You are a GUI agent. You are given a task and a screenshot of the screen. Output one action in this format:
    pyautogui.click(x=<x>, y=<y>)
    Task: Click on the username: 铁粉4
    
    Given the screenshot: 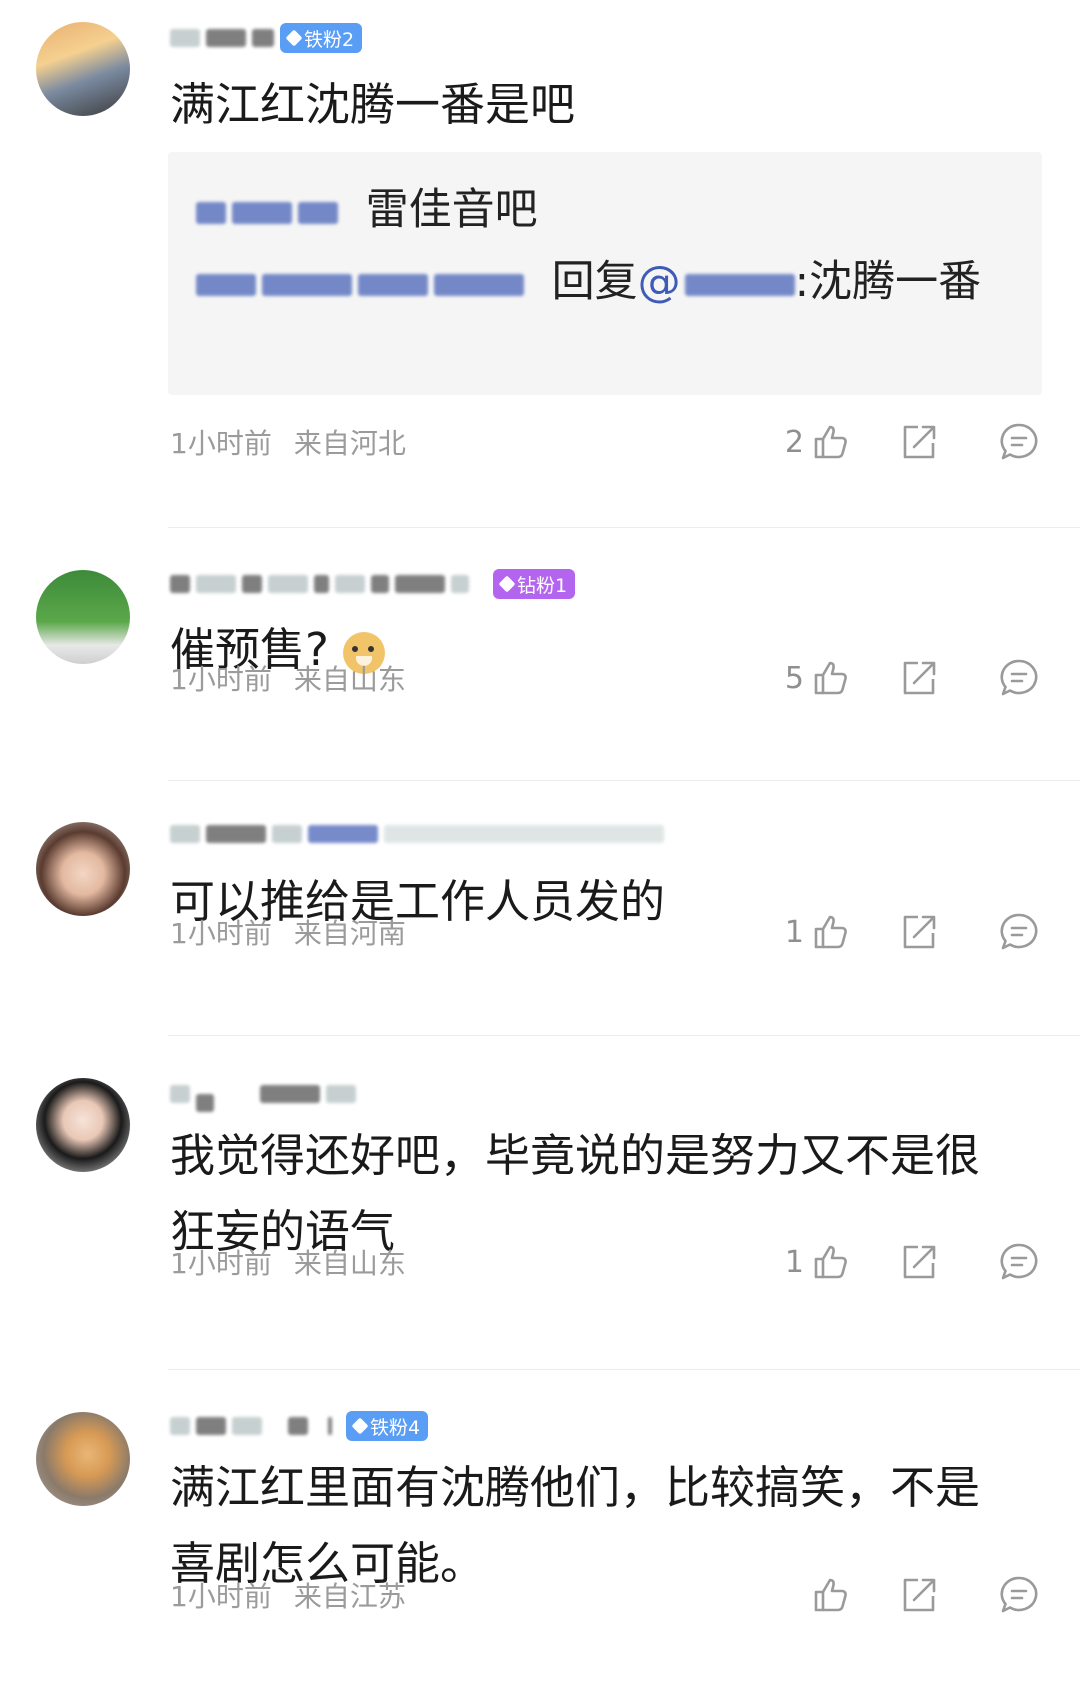 What is the action you would take?
    pyautogui.click(x=299, y=1426)
    